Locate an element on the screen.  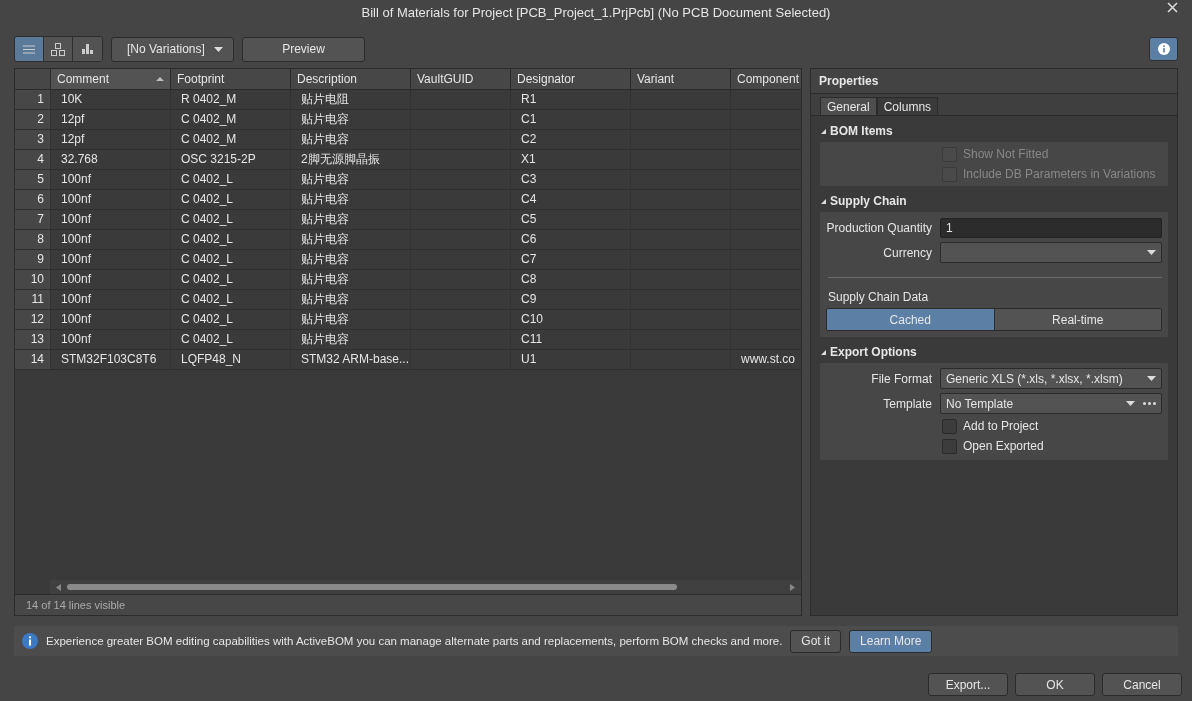
table-cell: C10 is located at coordinates (532, 319).